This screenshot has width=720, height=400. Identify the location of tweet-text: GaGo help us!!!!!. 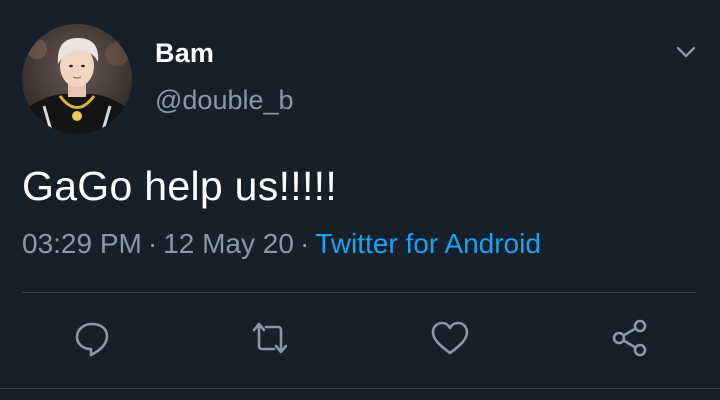
(180, 186).